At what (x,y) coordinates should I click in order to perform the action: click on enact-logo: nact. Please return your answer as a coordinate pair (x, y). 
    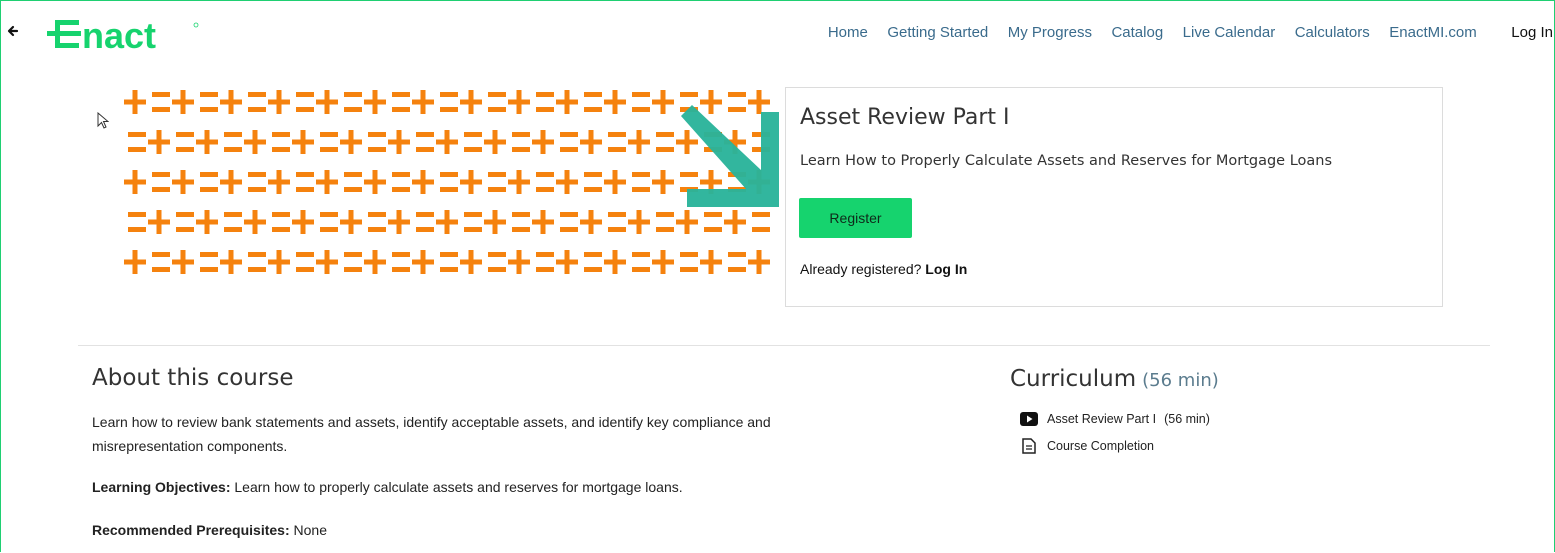
    Looking at the image, I should click on (126, 35).